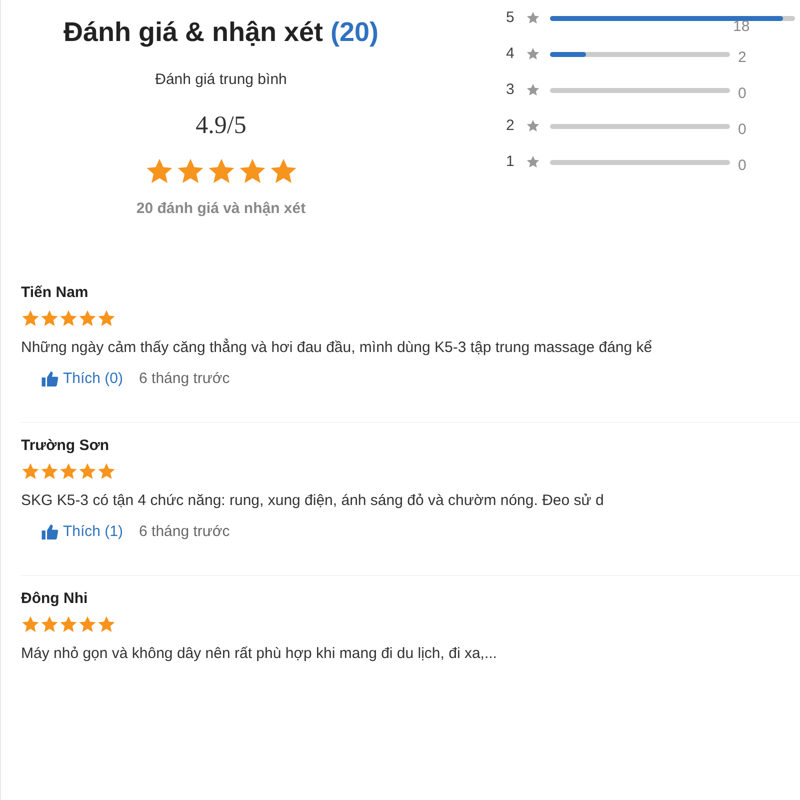  What do you see at coordinates (336, 348) in the screenshot?
I see `review-text: Những ngày cảm thấy căng thẳng và hơi đau đầu, mình dùng K5-3 tập trung massage đáng kể` at bounding box center [336, 348].